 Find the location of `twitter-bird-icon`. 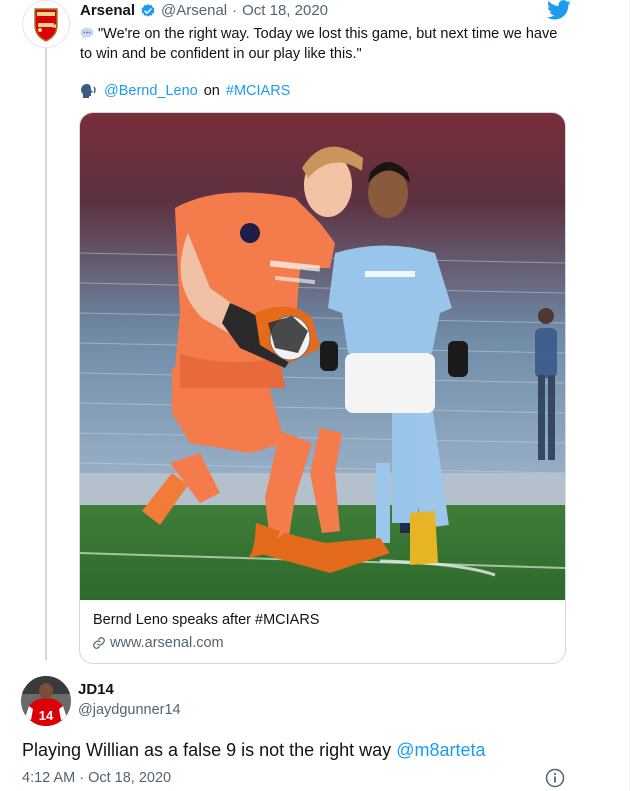

twitter-bird-icon is located at coordinates (559, 11).